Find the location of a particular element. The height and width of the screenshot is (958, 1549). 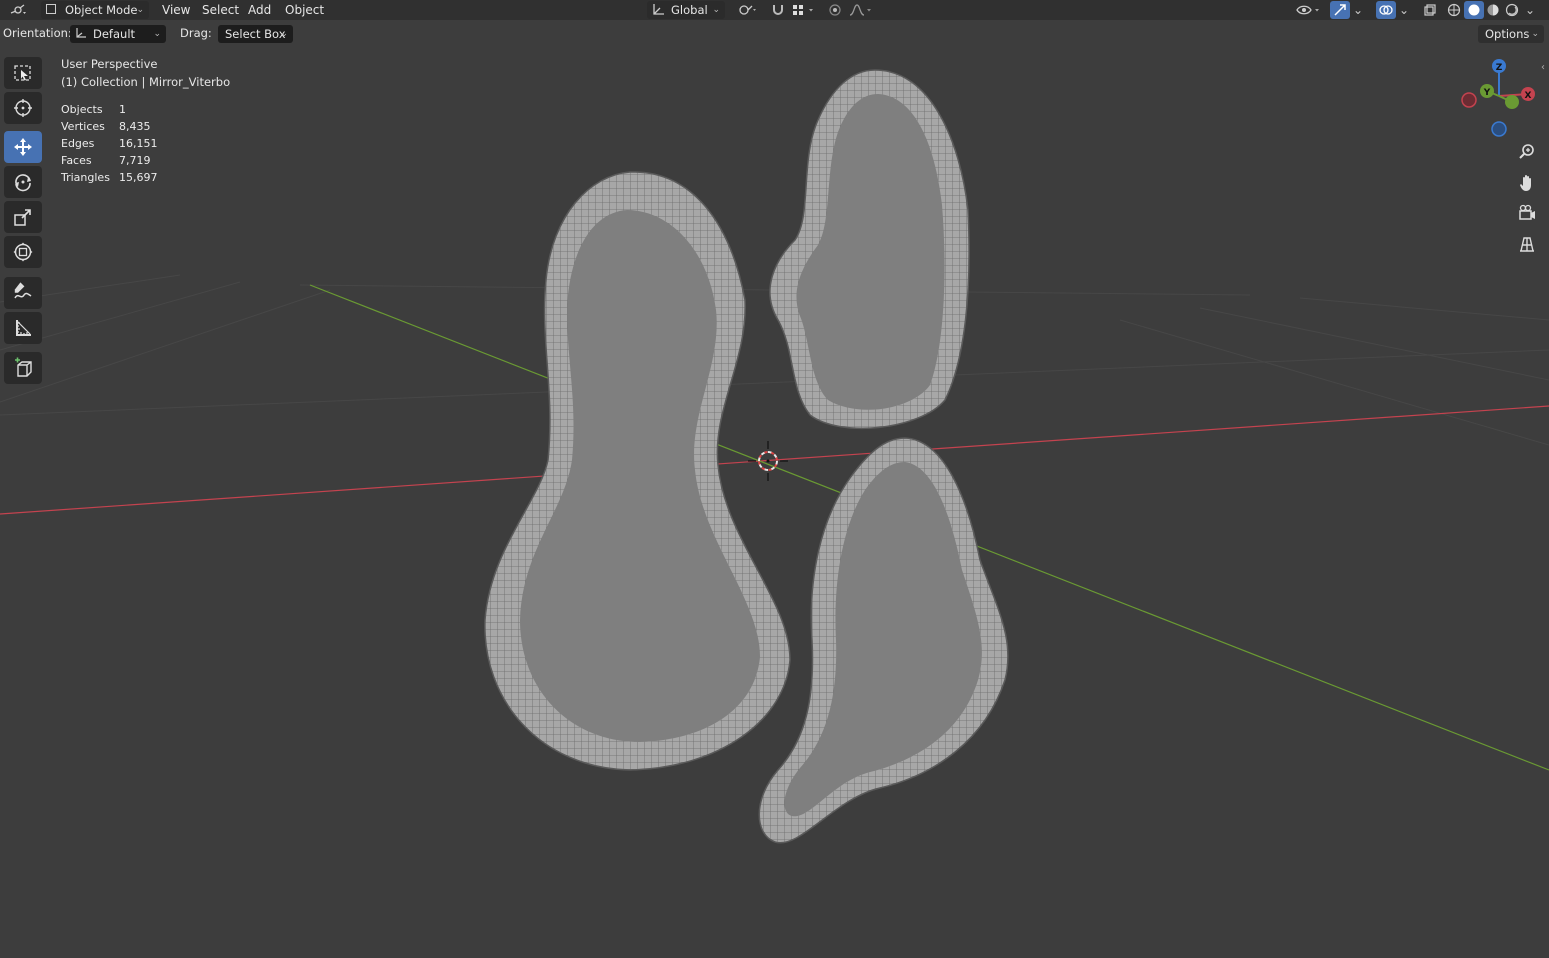

orientation-value: Default is located at coordinates (114, 34).